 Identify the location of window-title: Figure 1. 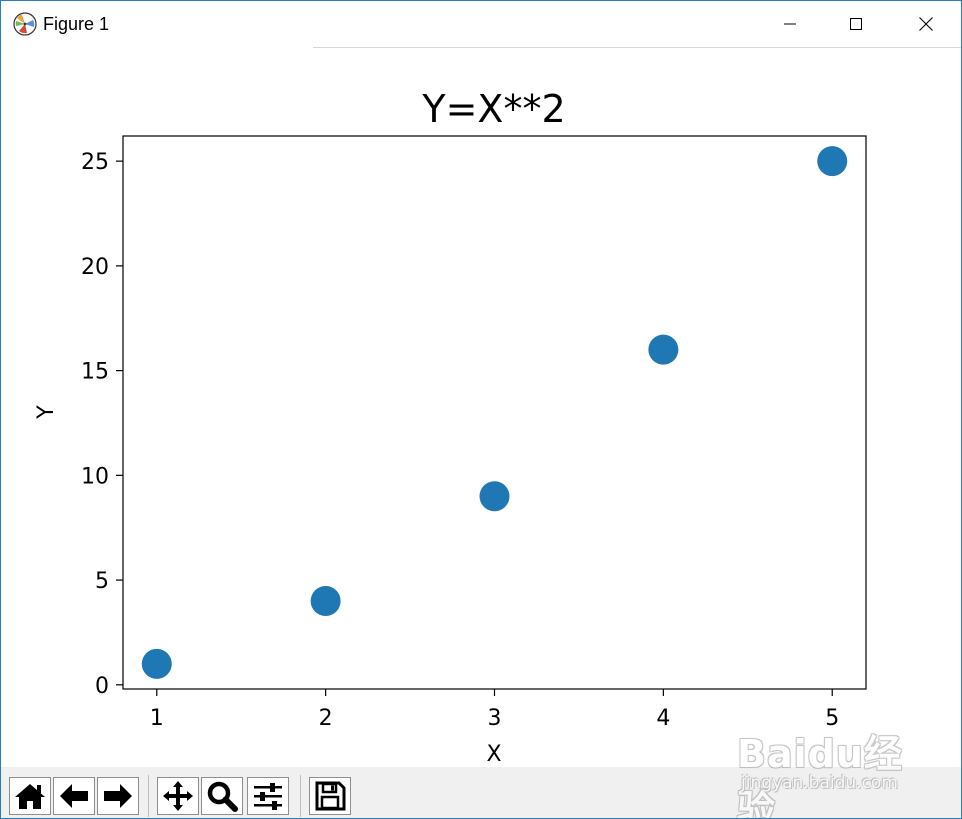
(76, 24).